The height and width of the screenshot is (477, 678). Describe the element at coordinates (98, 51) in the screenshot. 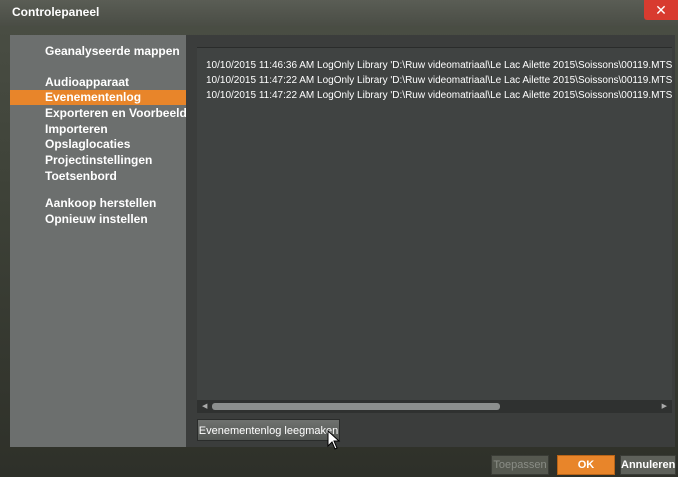

I see `sidebar-item-geanalyseerde-mappen: Geanalyseerde mappen` at that location.